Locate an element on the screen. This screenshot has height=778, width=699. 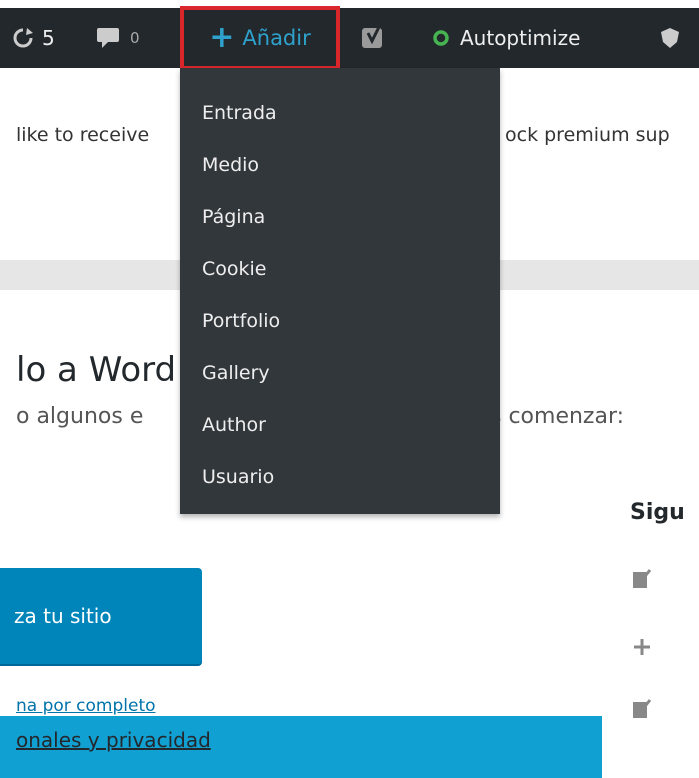
add-new-label: Añadir is located at coordinates (276, 38).